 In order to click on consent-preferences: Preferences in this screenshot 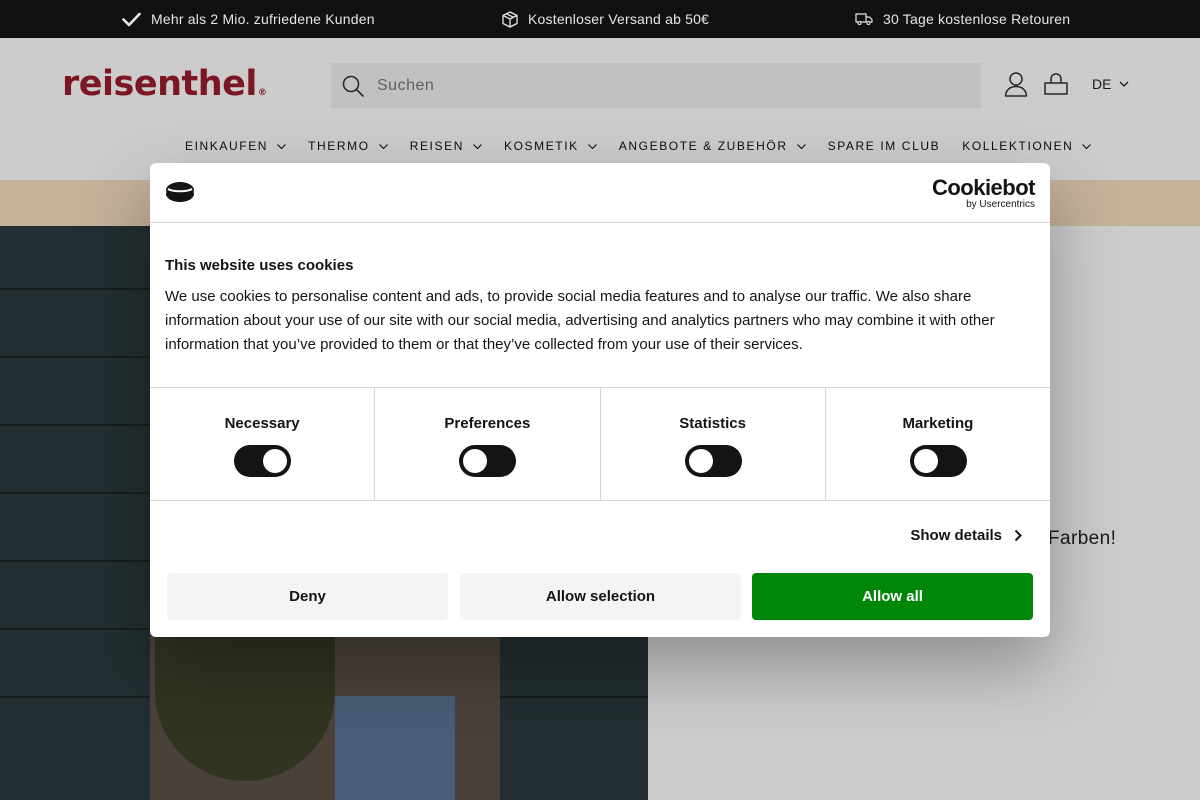, I will do `click(488, 444)`.